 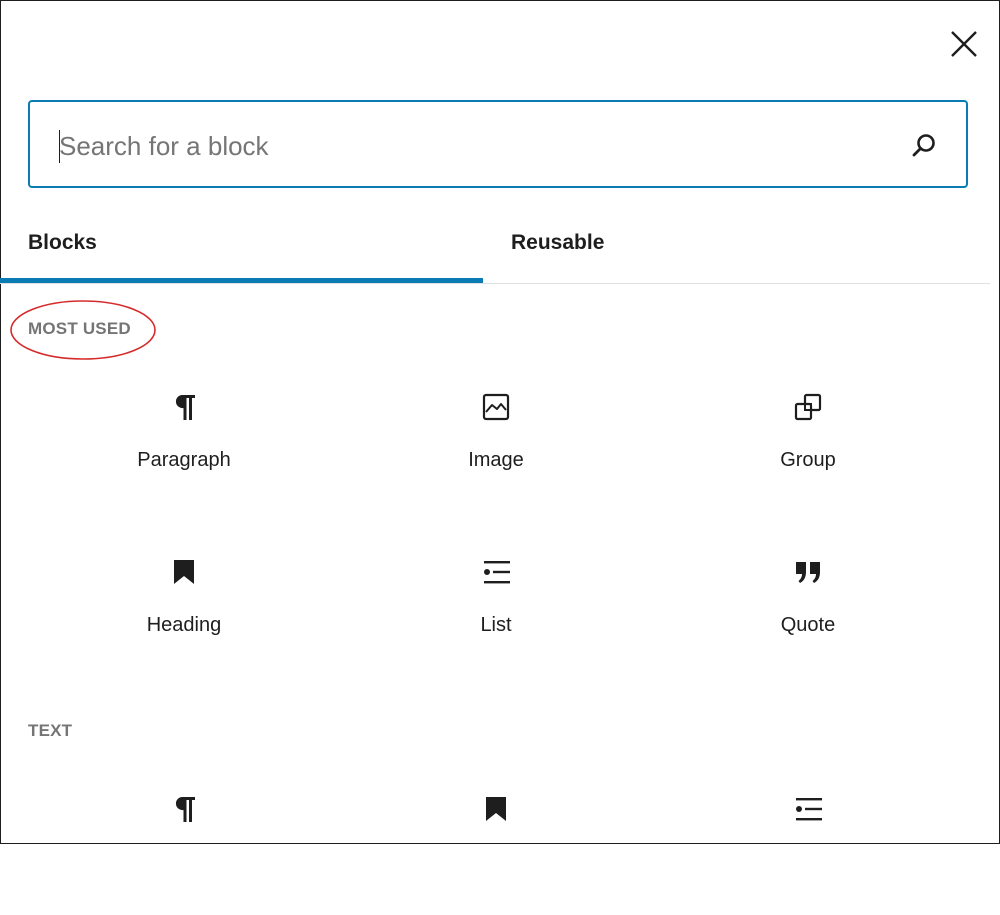 I want to click on block-list, so click(x=808, y=855).